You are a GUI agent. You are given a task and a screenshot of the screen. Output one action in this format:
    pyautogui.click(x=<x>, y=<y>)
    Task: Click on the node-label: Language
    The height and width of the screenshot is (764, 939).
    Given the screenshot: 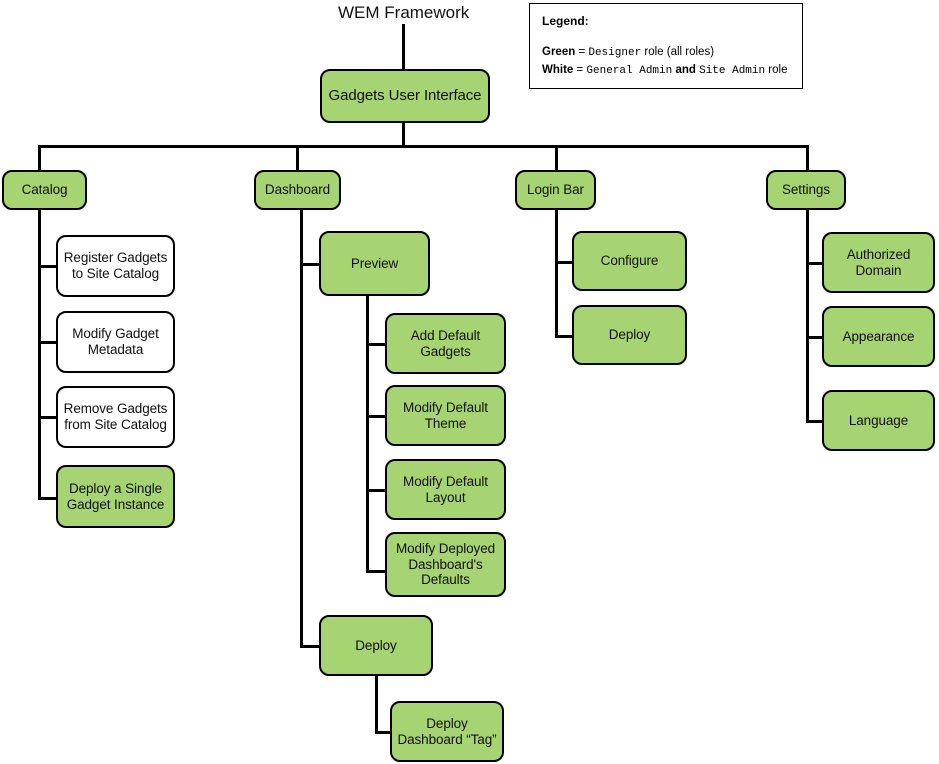 What is the action you would take?
    pyautogui.click(x=878, y=420)
    